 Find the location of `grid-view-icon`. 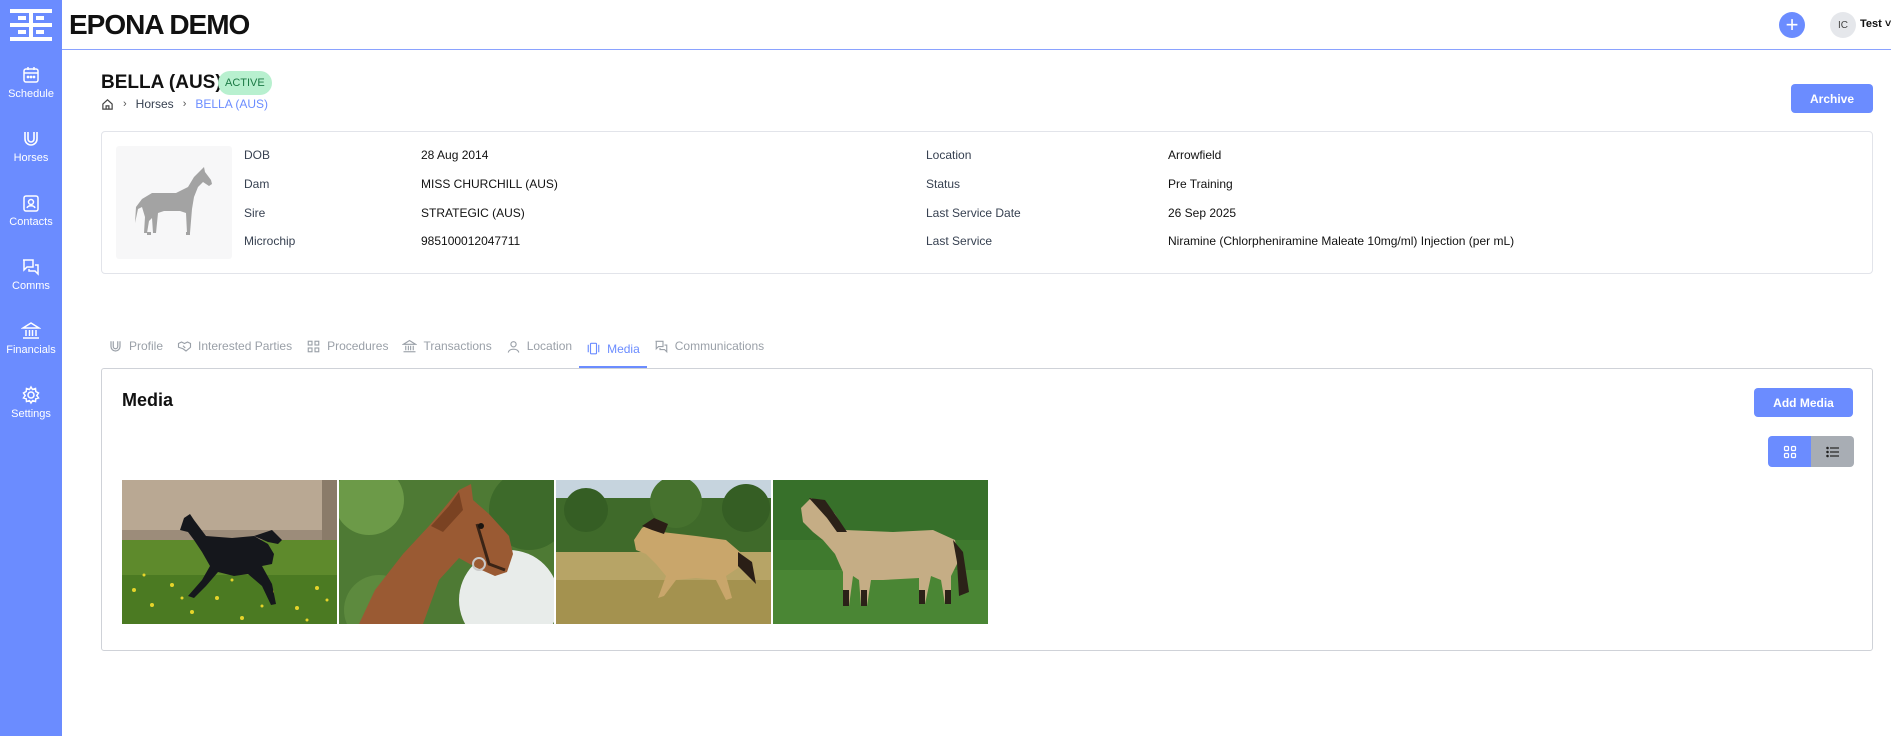

grid-view-icon is located at coordinates (1789, 451).